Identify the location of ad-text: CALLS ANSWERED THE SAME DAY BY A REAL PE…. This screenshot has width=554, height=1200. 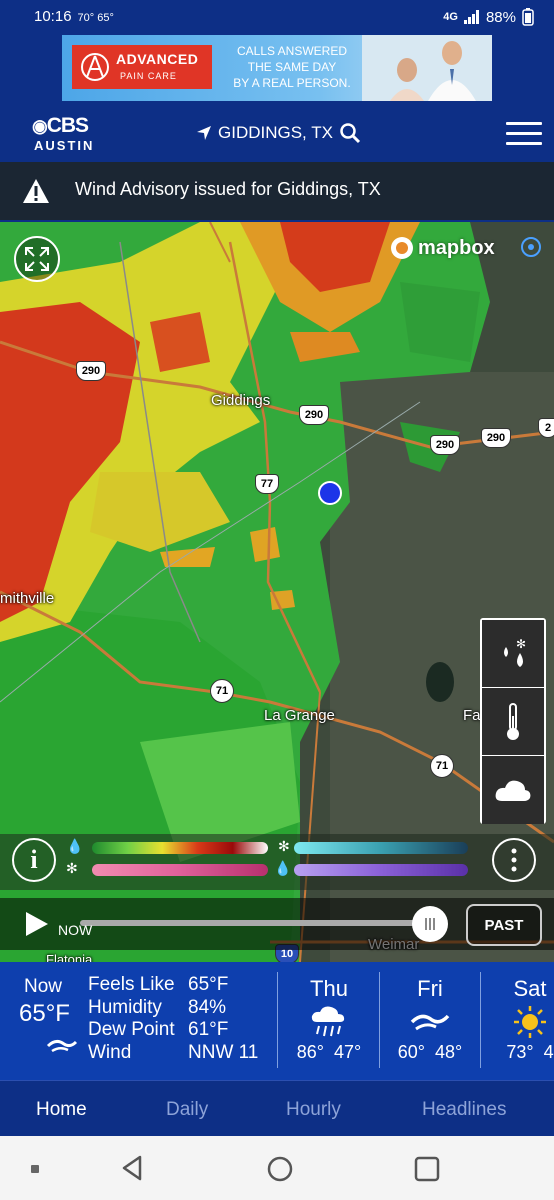
(292, 67).